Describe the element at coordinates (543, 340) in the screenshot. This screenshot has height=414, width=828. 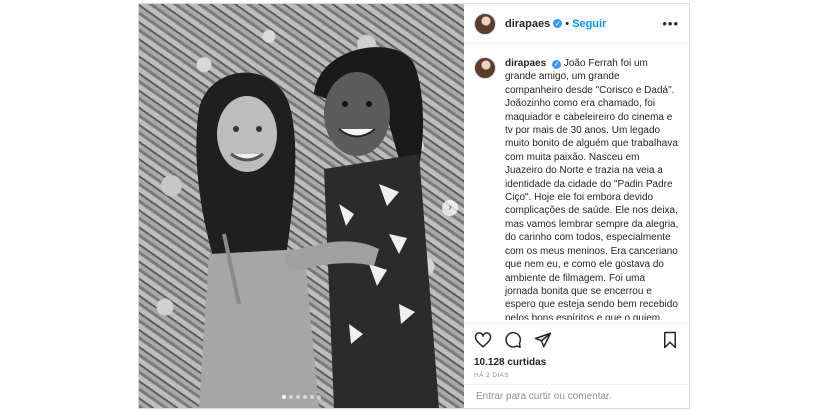
I see `share-icon` at that location.